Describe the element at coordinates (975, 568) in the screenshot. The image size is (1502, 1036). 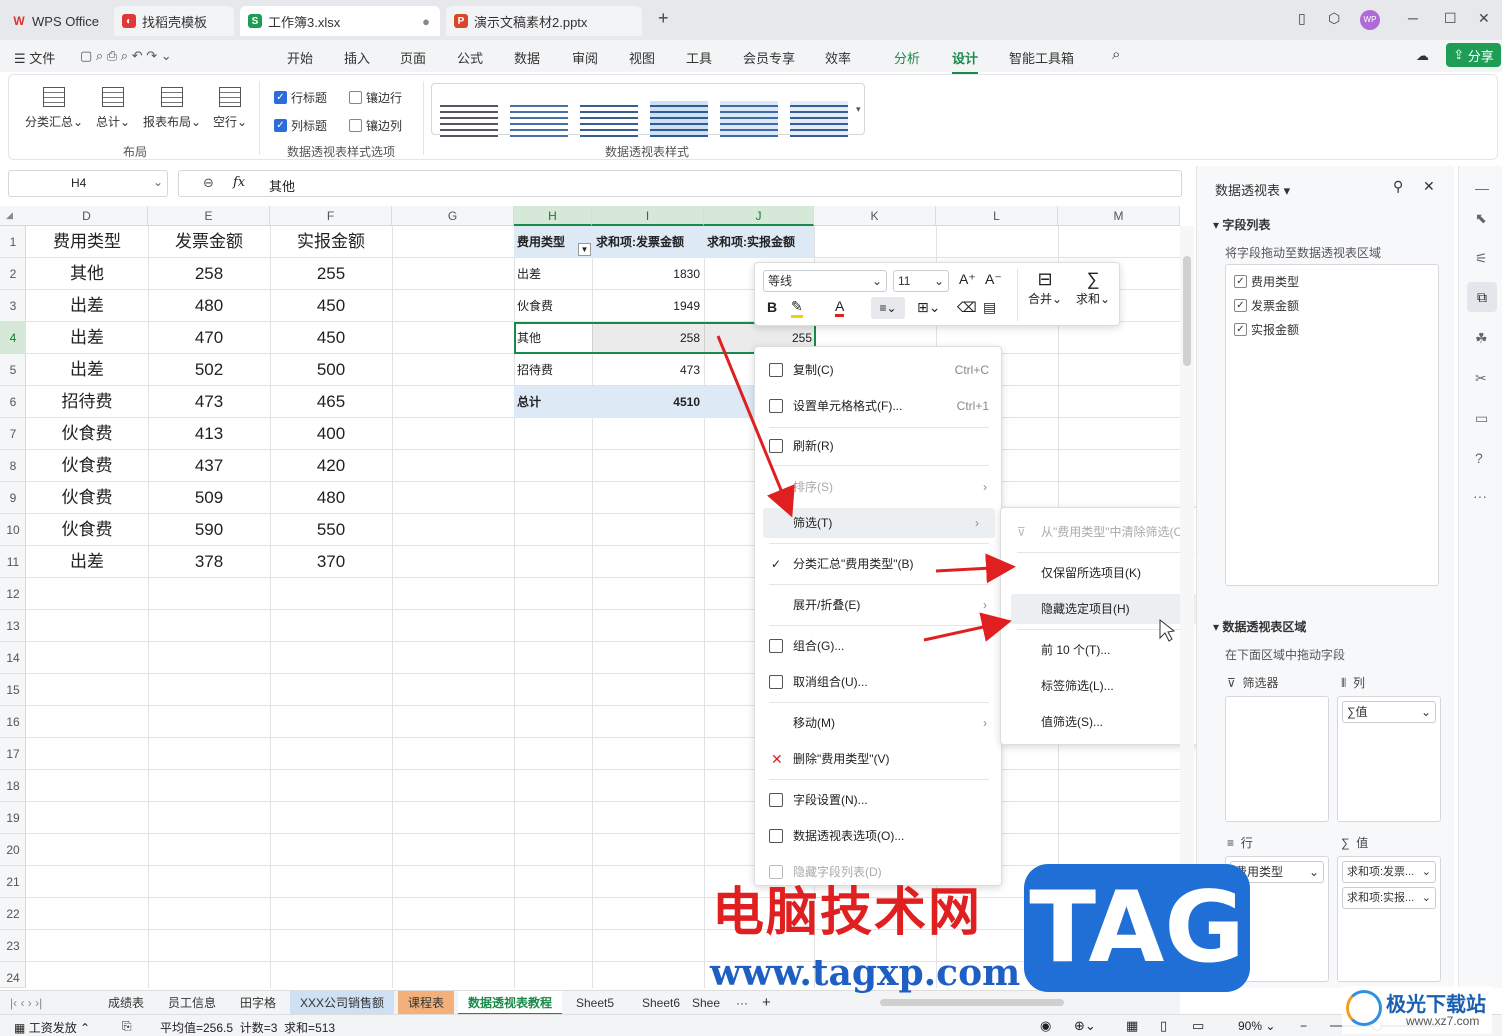
I see `arrow-to-keep-selected` at that location.